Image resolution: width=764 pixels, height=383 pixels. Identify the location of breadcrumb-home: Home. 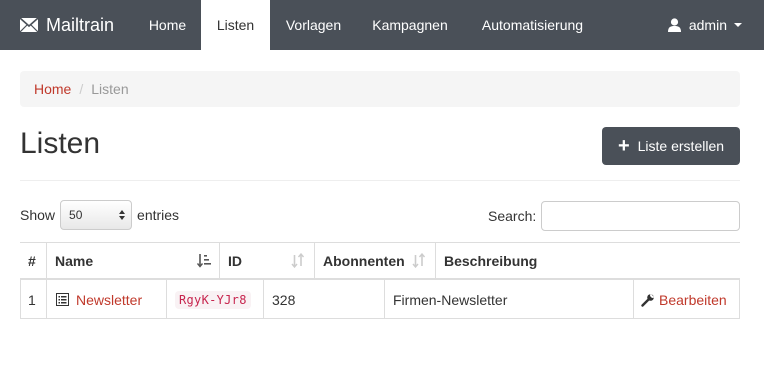
(52, 89).